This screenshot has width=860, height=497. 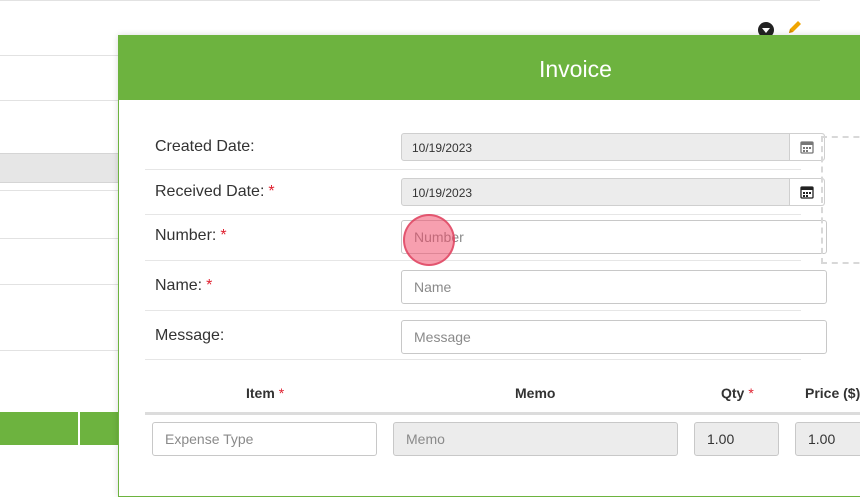 What do you see at coordinates (832, 393) in the screenshot?
I see `price-column-header: Price ($)` at bounding box center [832, 393].